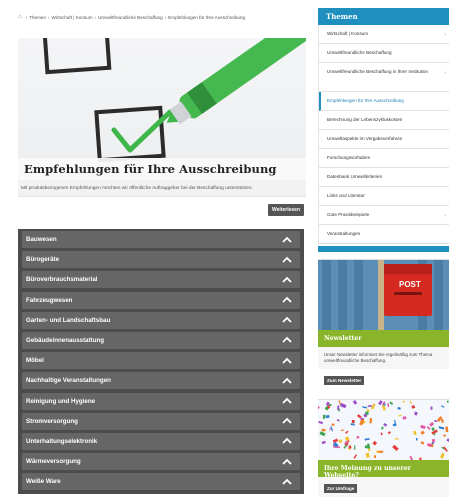  Describe the element at coordinates (346, 195) in the screenshot. I see `sidebar-item-label: Links und Literatur` at that location.